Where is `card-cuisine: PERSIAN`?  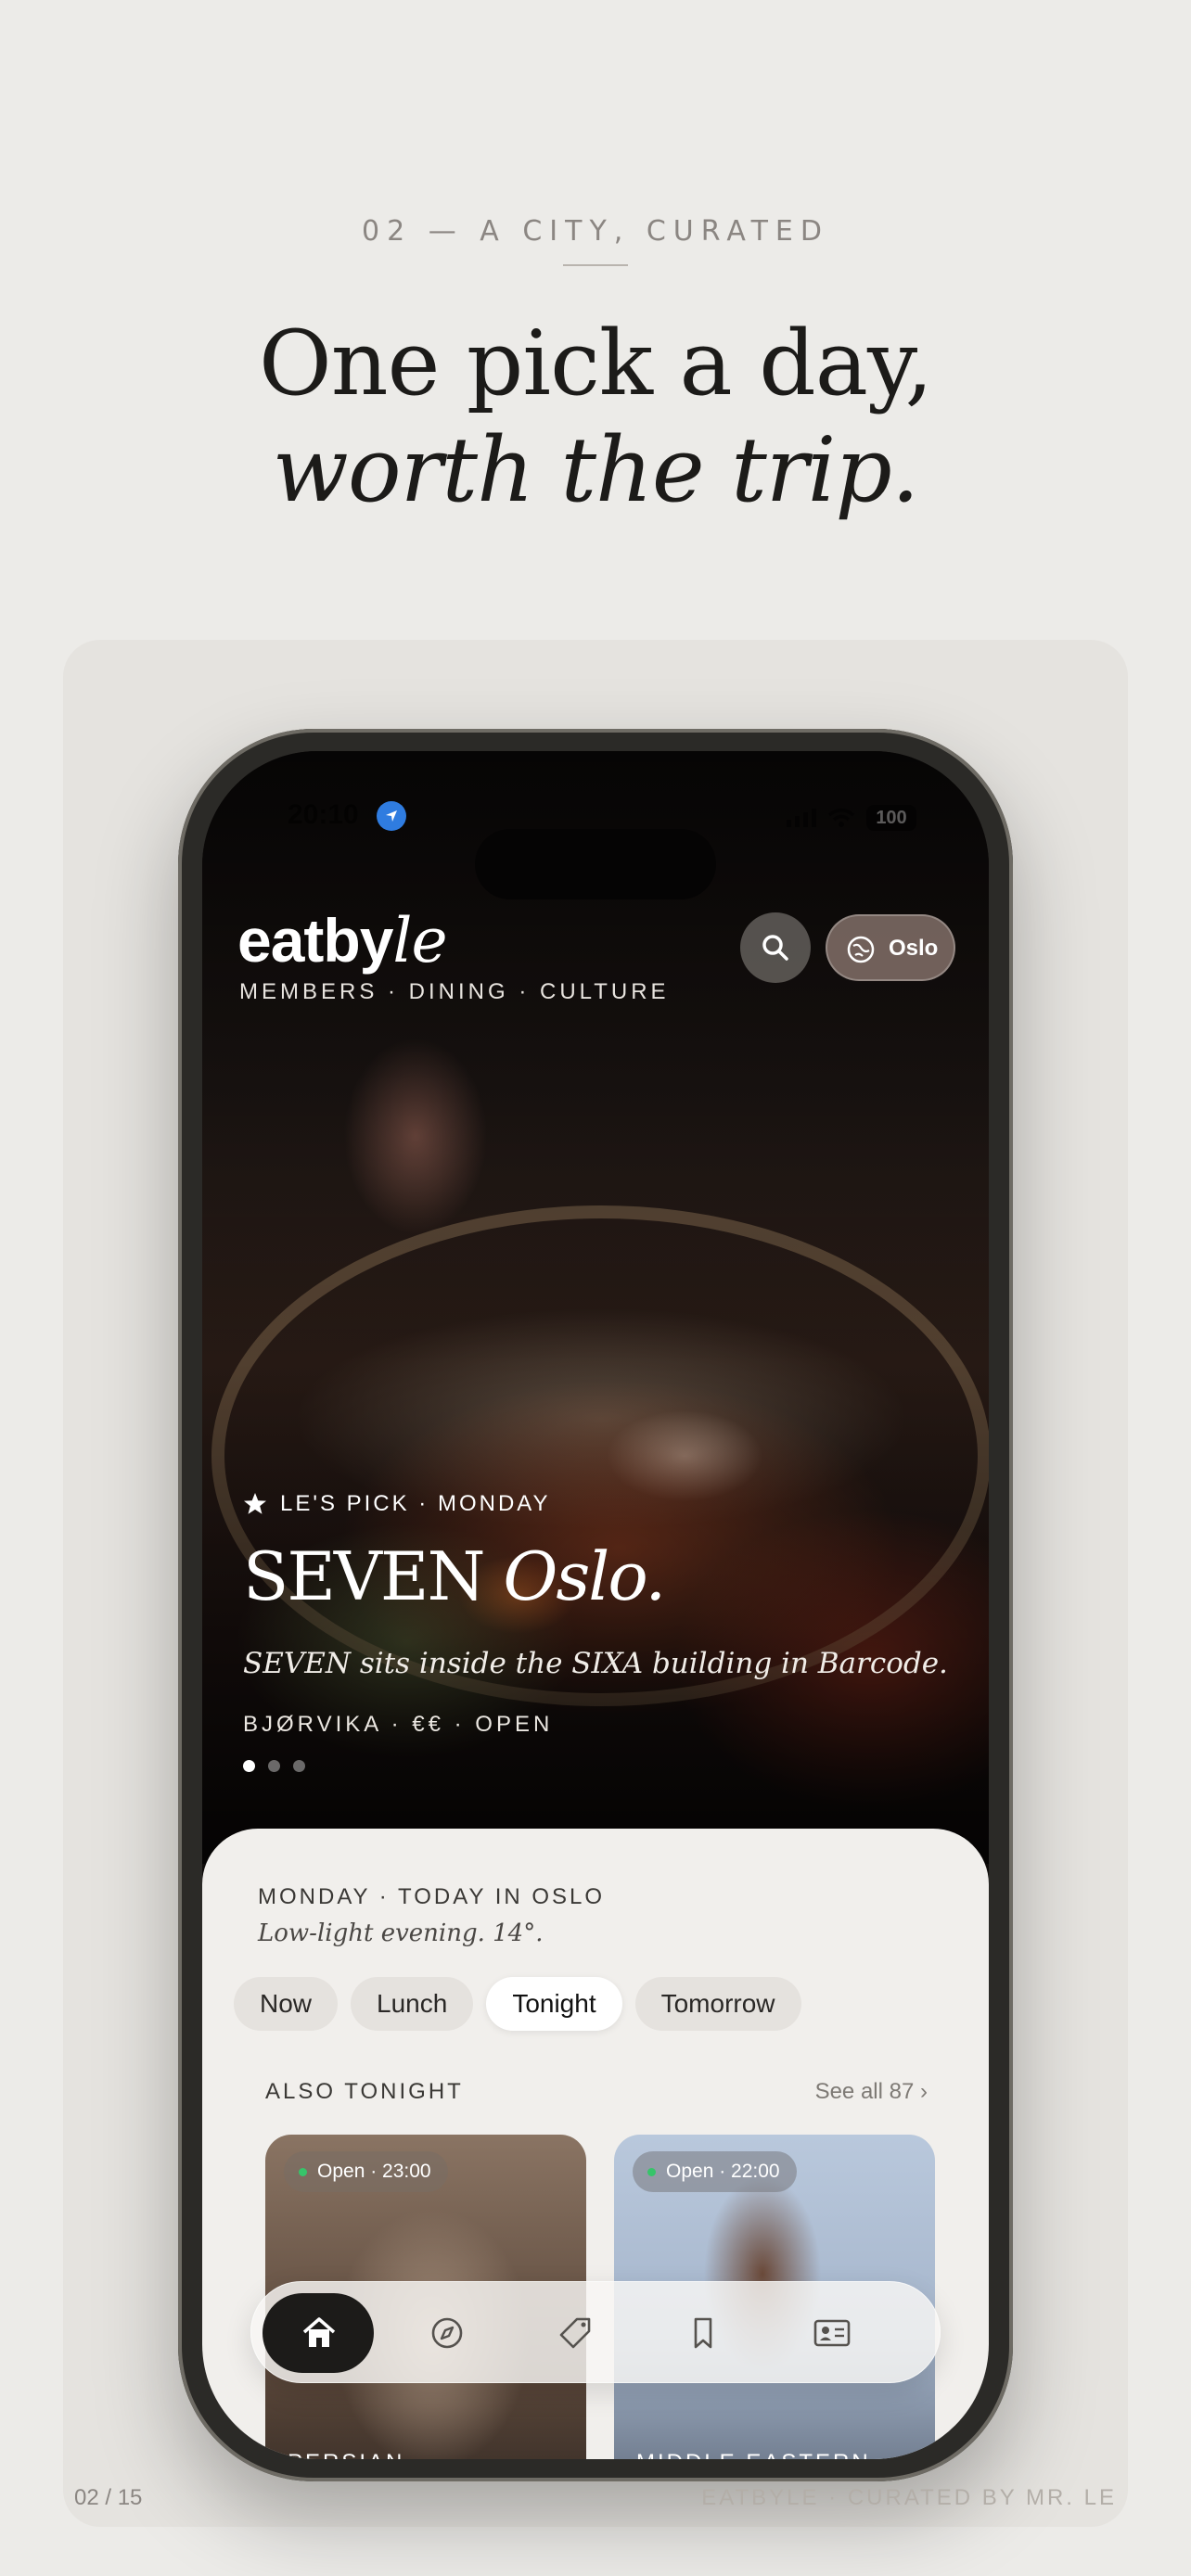
card-cuisine: PERSIAN is located at coordinates (346, 2454).